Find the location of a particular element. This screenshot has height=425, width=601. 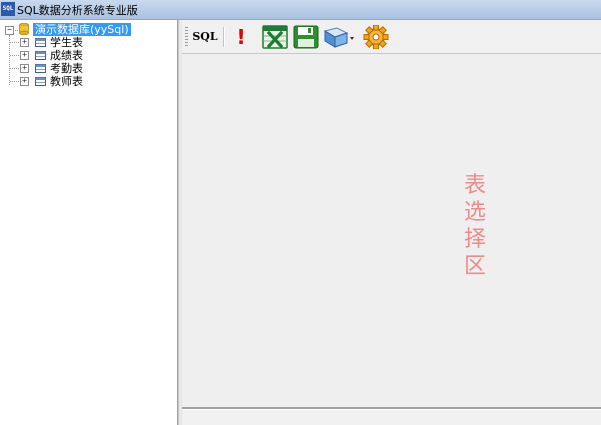

sql-icon: SQL is located at coordinates (205, 36).